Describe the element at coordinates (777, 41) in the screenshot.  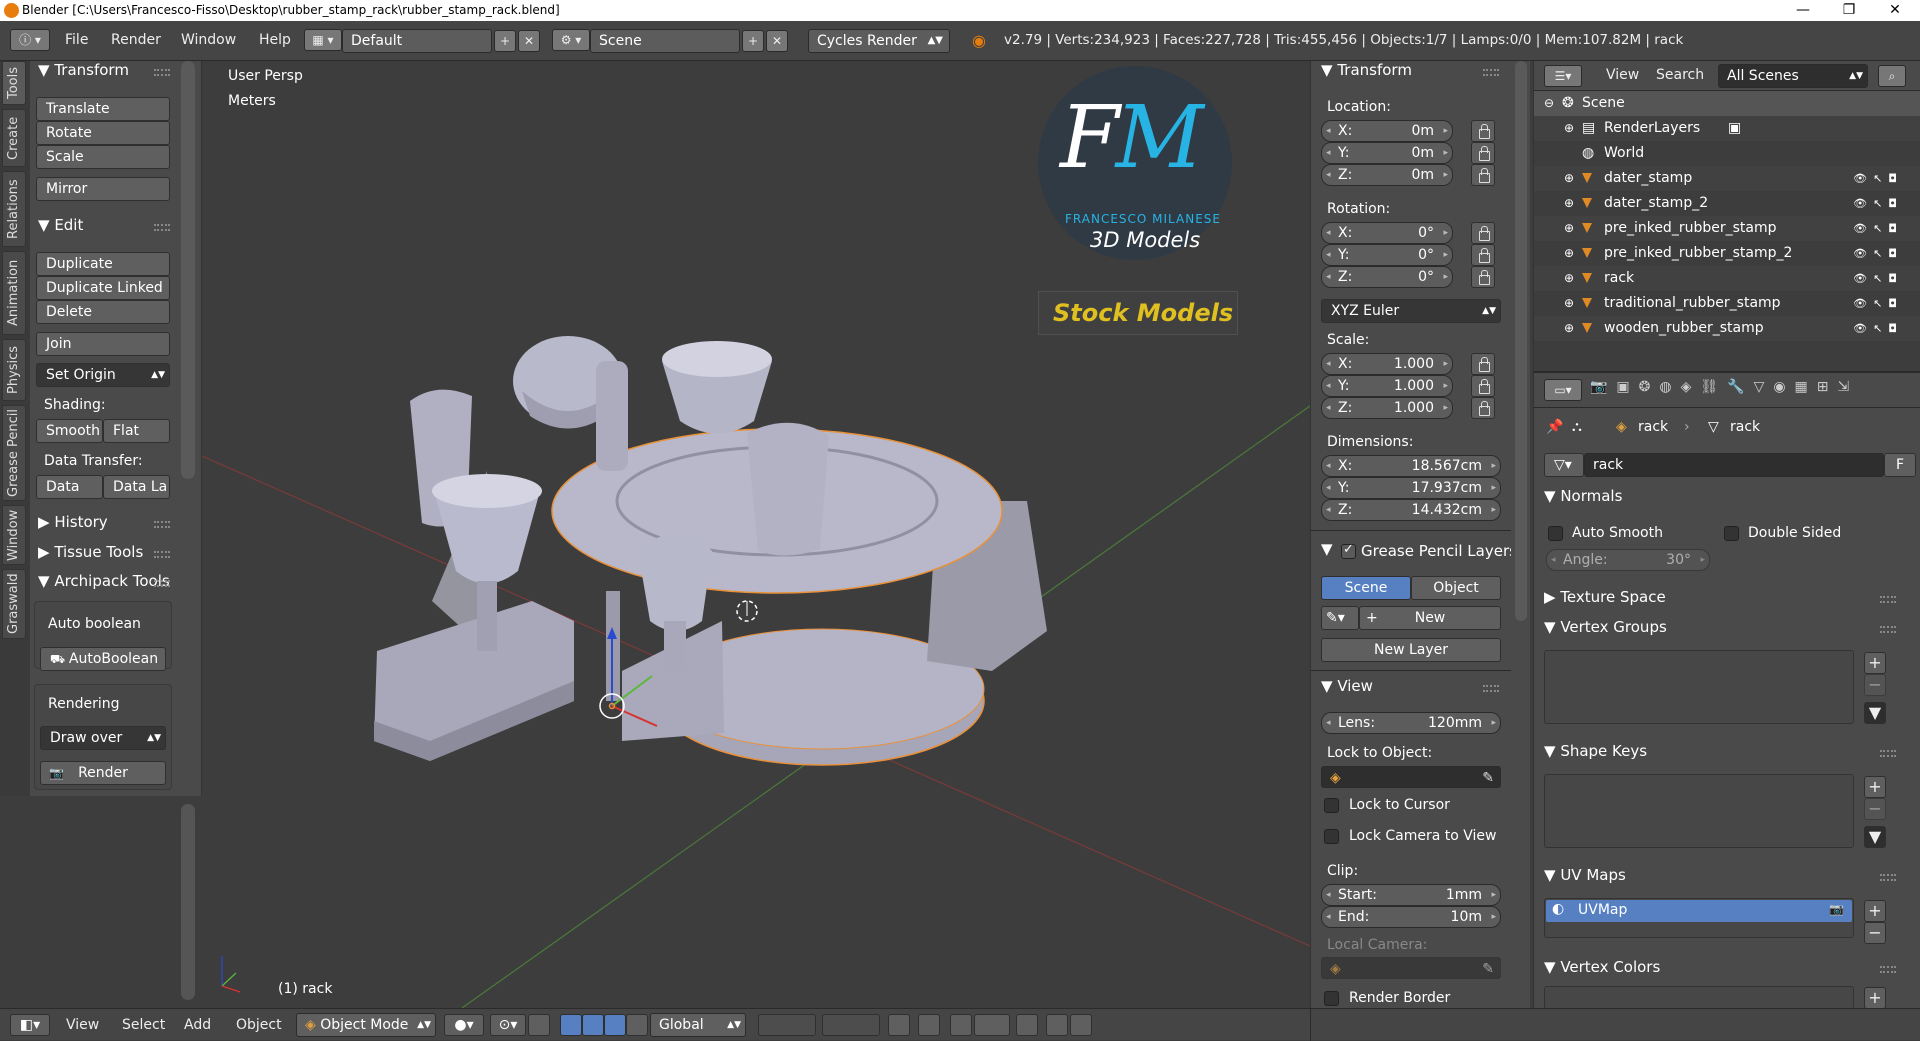
I see `delete-scene-icon: ✕` at that location.